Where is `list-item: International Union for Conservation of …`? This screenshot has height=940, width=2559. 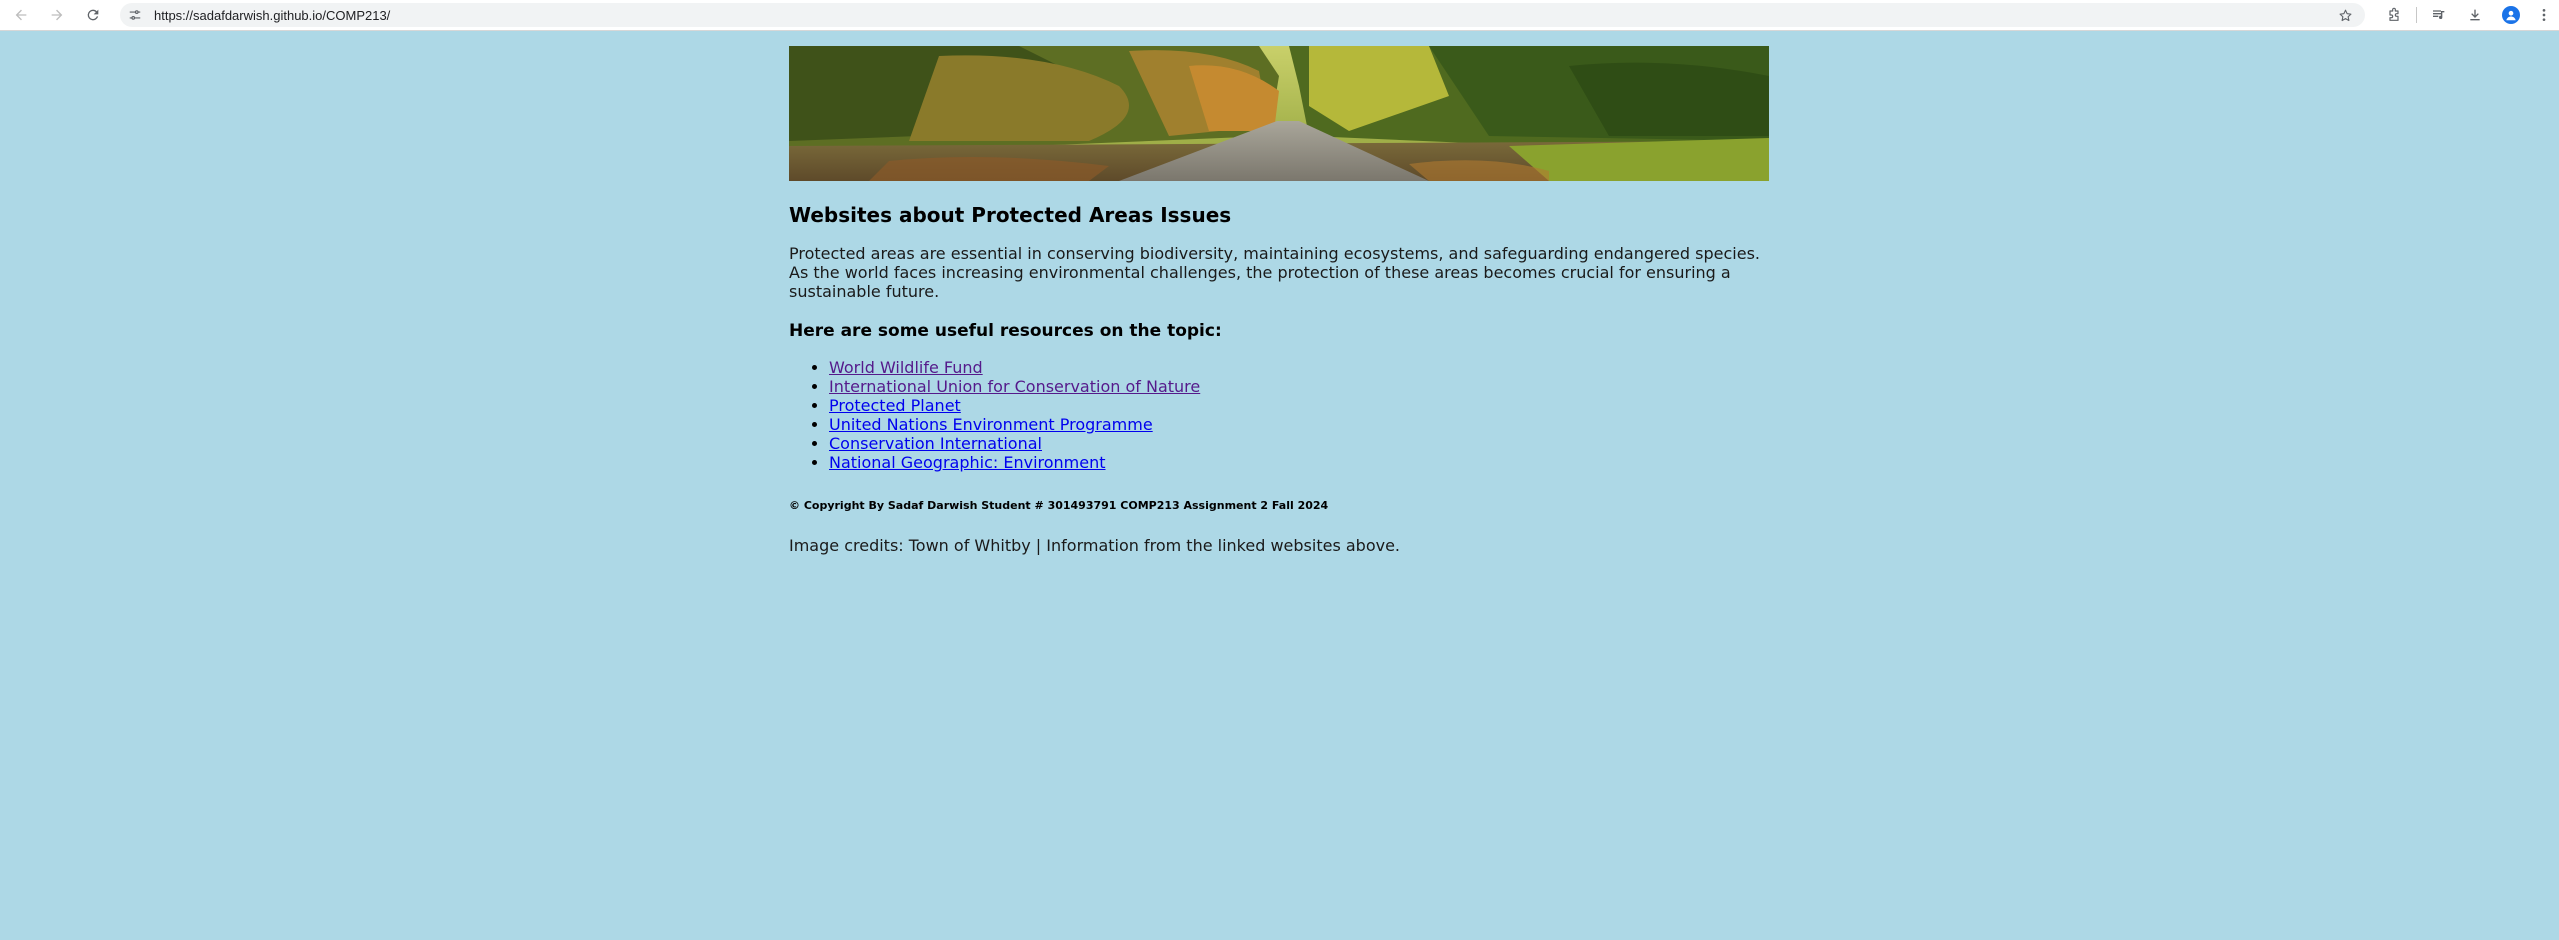
list-item: International Union for Conservation of … is located at coordinates (1299, 386).